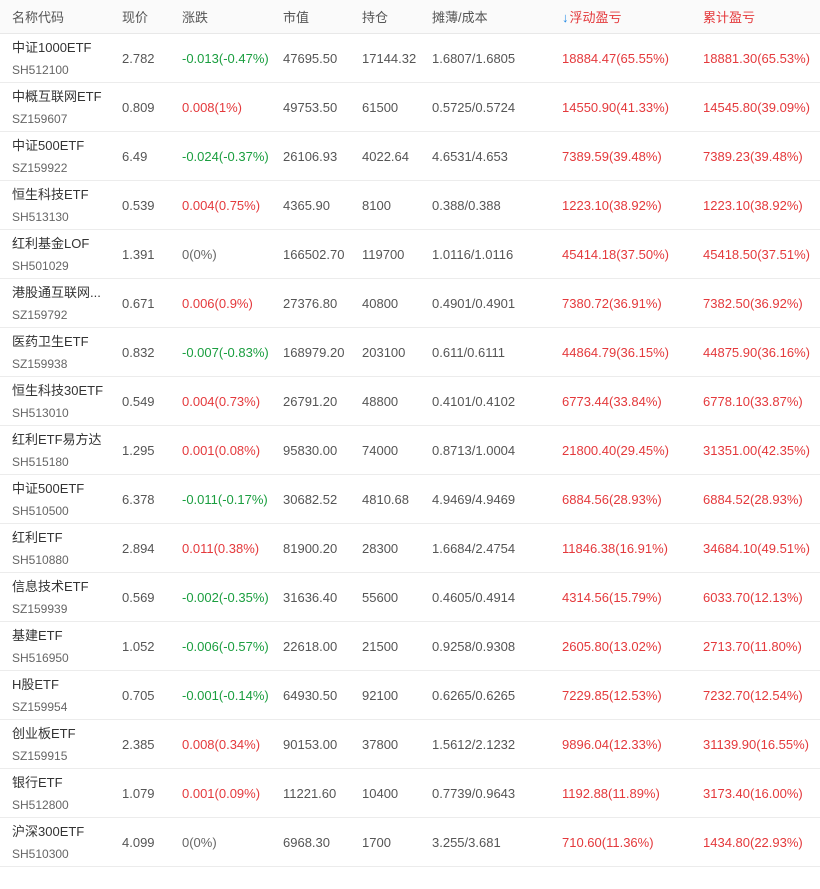  What do you see at coordinates (61, 587) in the screenshot?
I see `fund-name: 信息技术ETF` at bounding box center [61, 587].